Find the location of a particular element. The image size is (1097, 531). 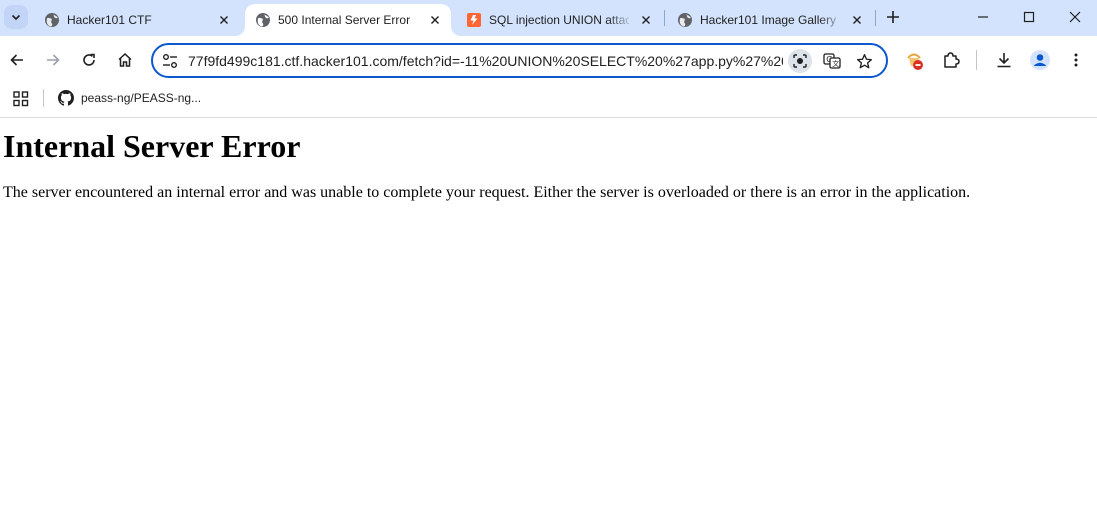

tab-500-internal-server-error: 500 Internal Server Error is located at coordinates (348, 20).